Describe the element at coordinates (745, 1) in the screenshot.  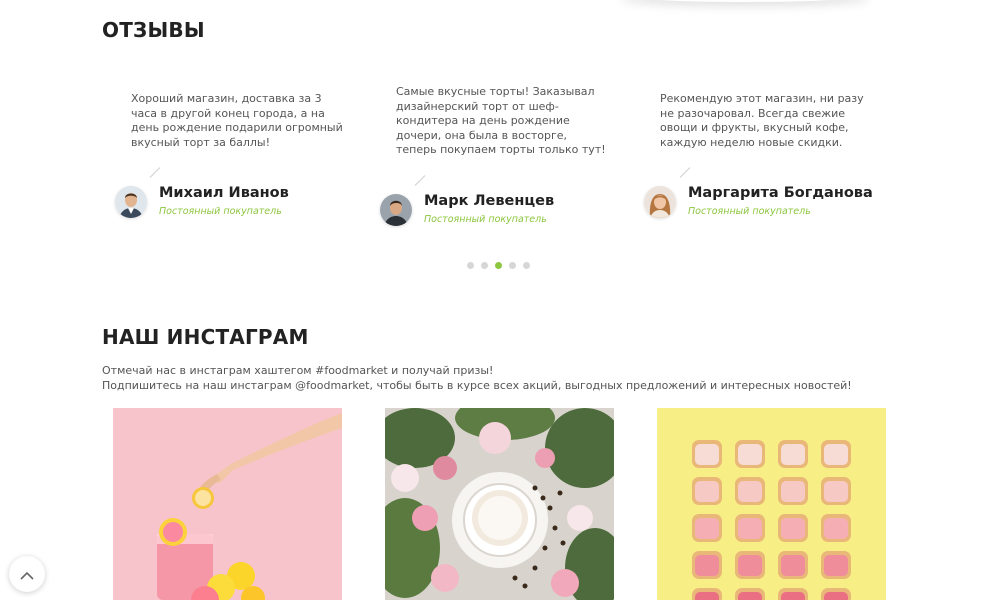
I see `header-shadow` at that location.